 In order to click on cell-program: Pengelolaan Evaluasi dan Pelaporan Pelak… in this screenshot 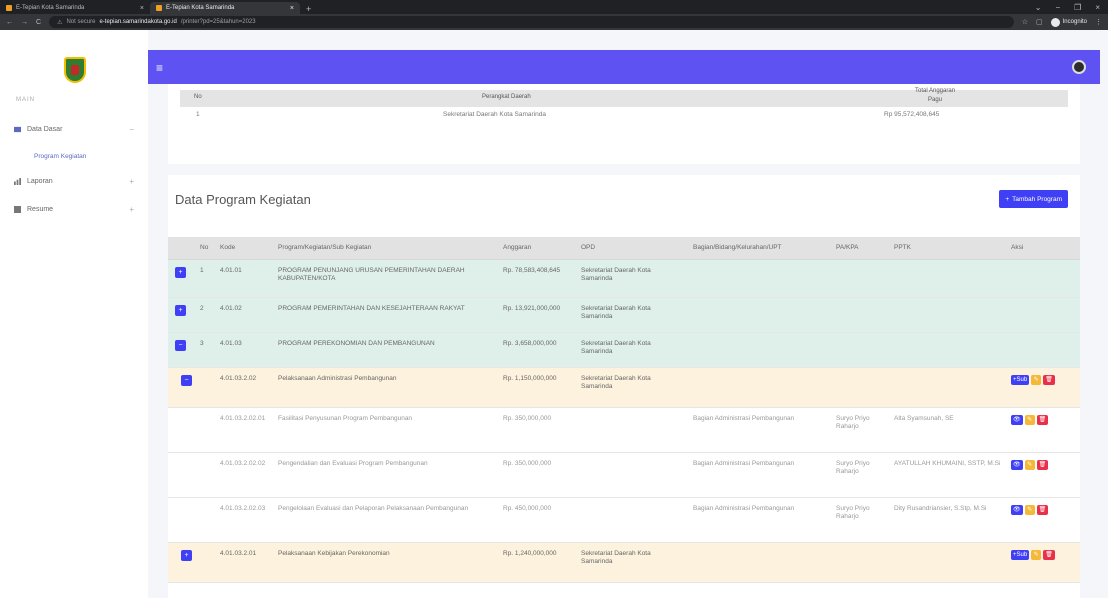, I will do `click(385, 520)`.